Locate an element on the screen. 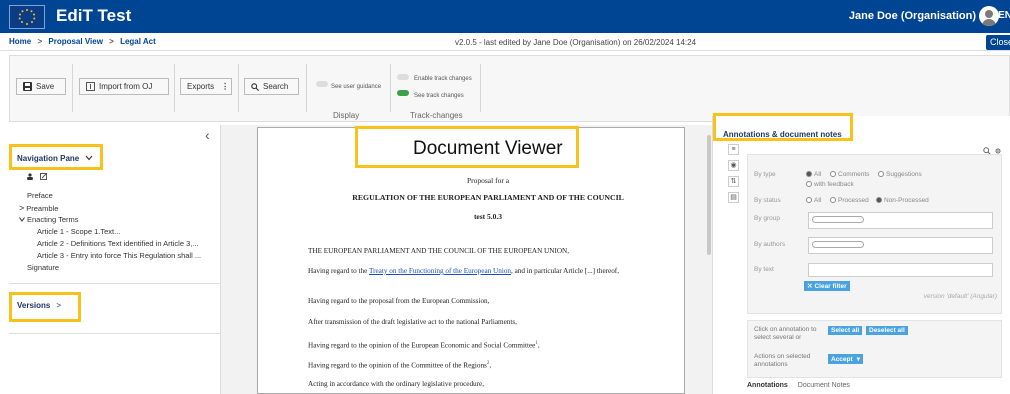 The width and height of the screenshot is (1010, 394). edit-icon is located at coordinates (44, 176).